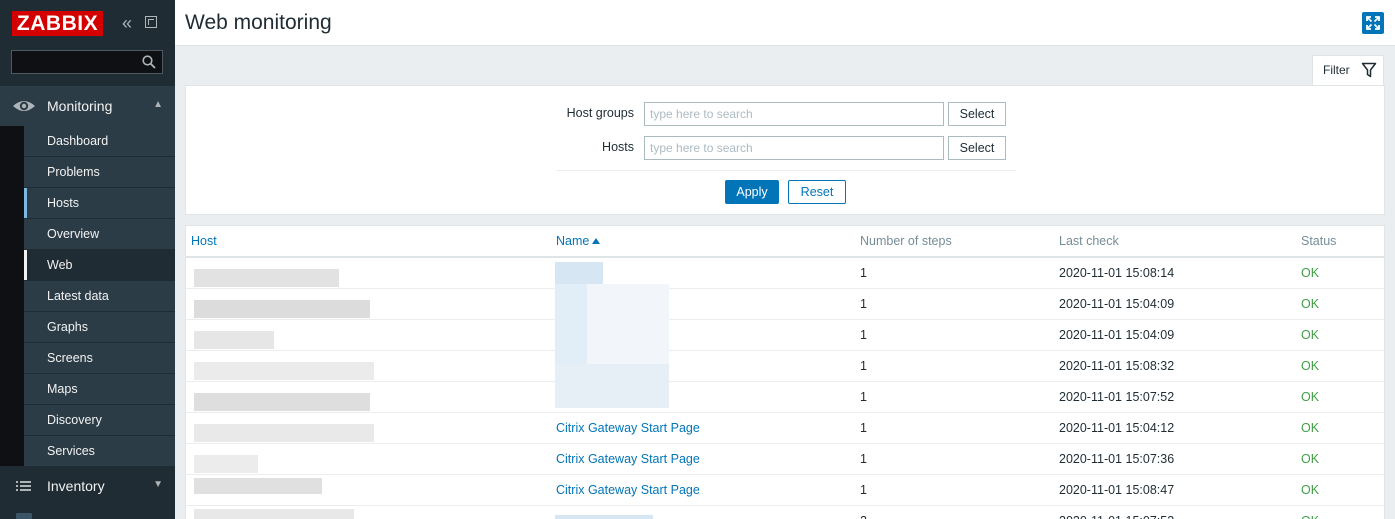  What do you see at coordinates (99, 141) in the screenshot?
I see `menu-item-dashboard: Dashboard` at bounding box center [99, 141].